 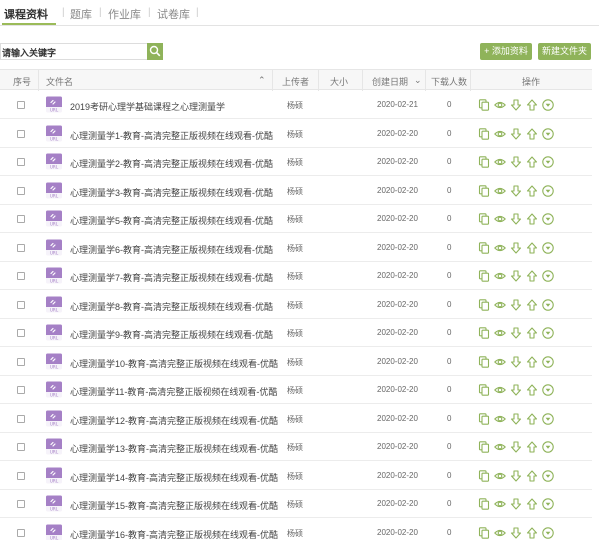 What do you see at coordinates (564, 51) in the screenshot?
I see `new-folder-button: 新建文件夹` at bounding box center [564, 51].